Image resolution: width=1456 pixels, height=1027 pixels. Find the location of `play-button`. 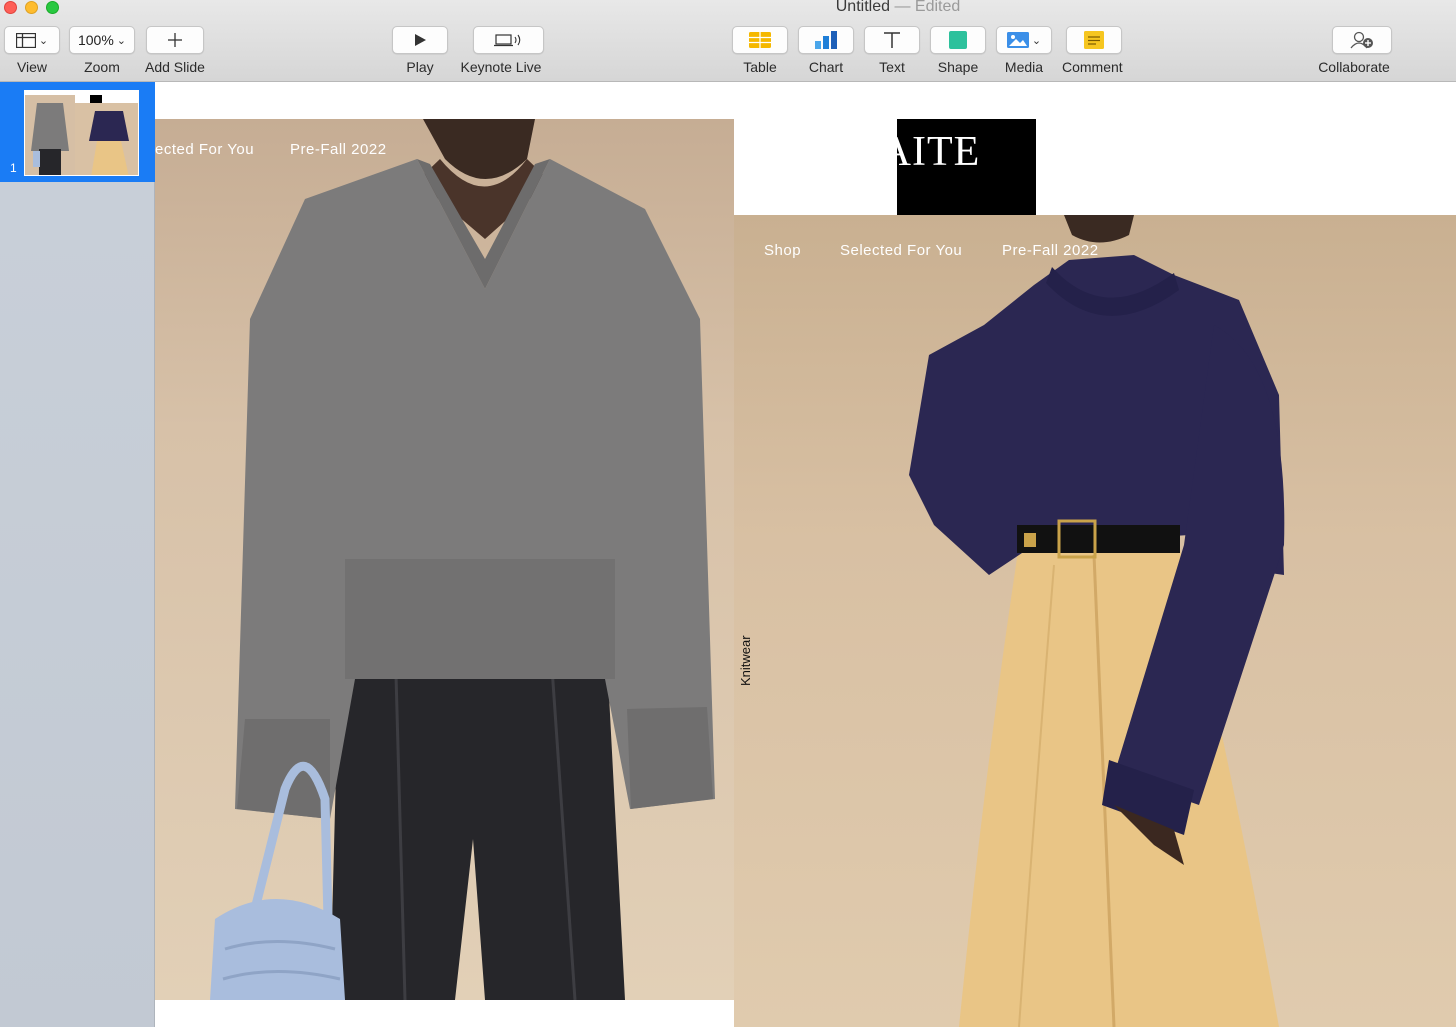

play-button is located at coordinates (420, 40).